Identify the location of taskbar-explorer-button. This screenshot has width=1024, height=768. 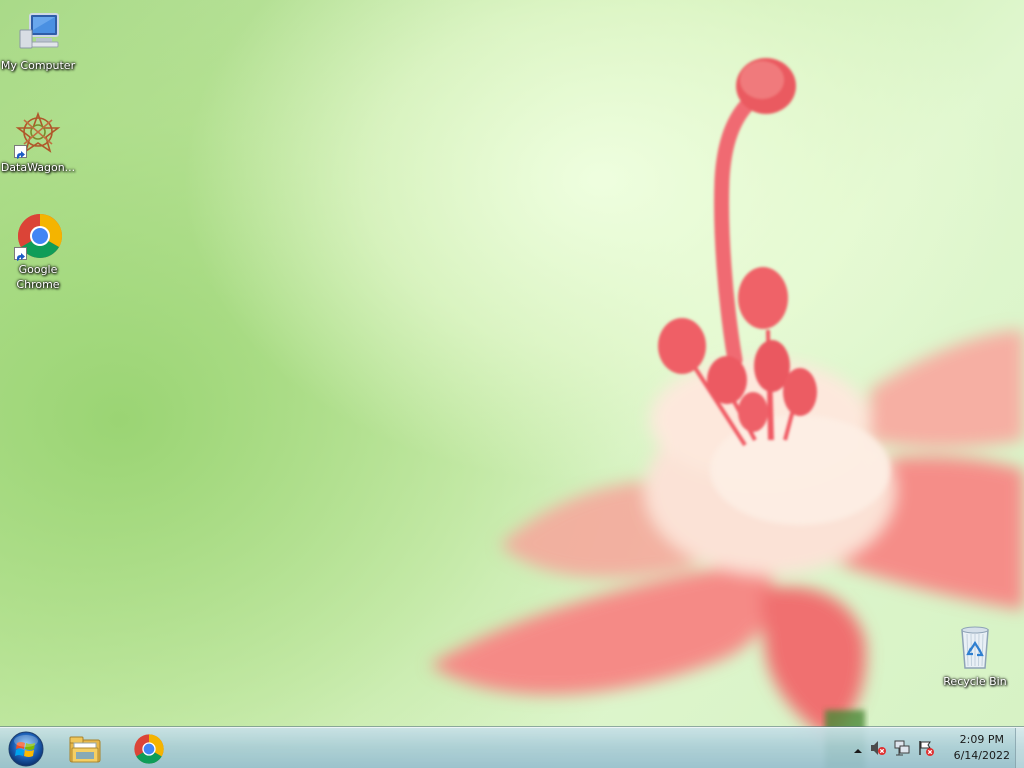
(85, 748).